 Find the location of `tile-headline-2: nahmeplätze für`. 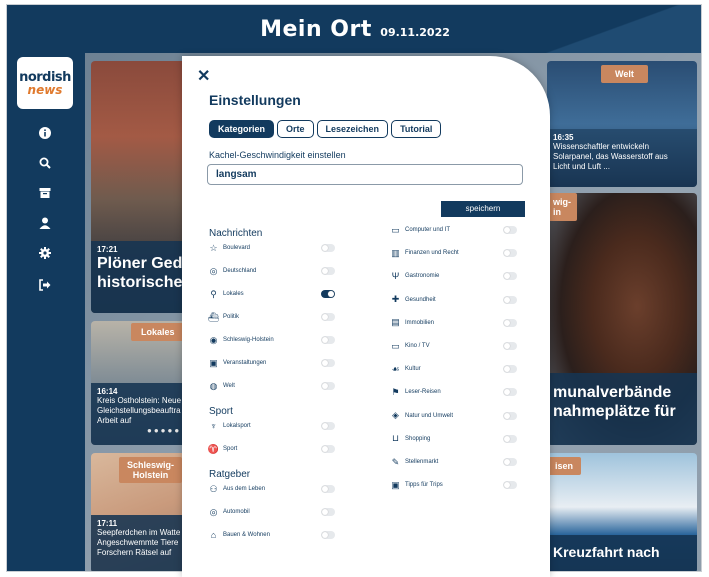

tile-headline-2: nahmeplätze für is located at coordinates (614, 411).